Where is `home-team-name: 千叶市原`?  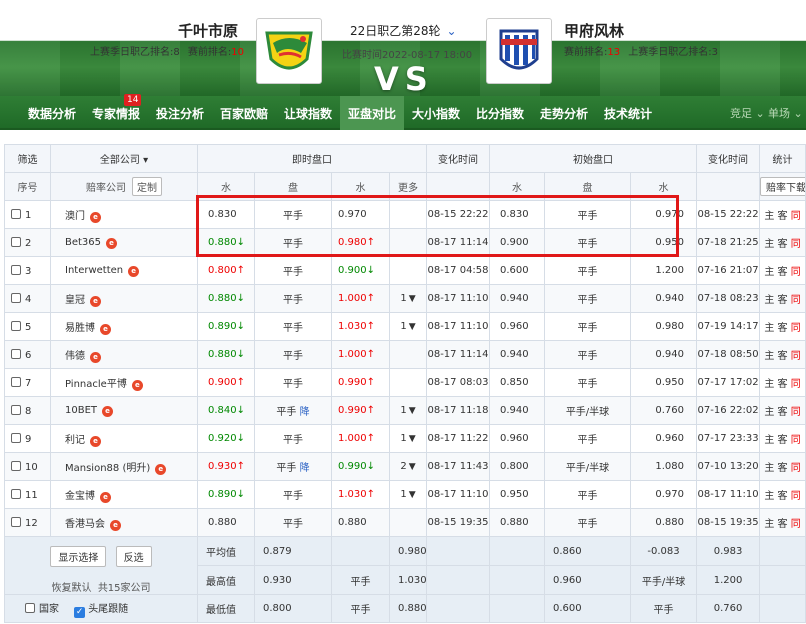 home-team-name: 千叶市原 is located at coordinates (208, 30).